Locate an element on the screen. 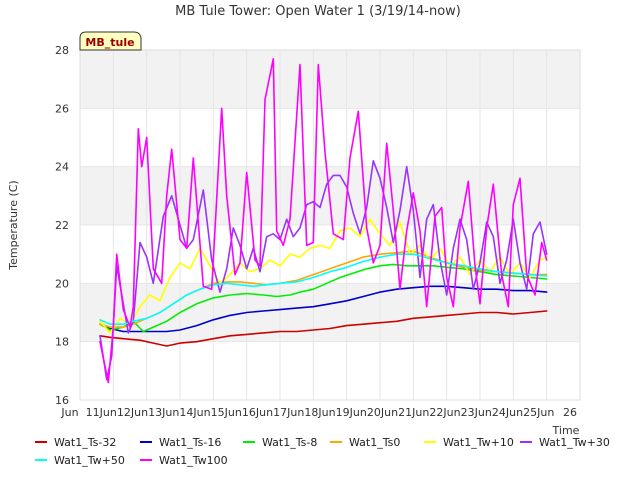 This screenshot has width=640, height=480. legend-label: Wat1_Ts-16 is located at coordinates (190, 442).